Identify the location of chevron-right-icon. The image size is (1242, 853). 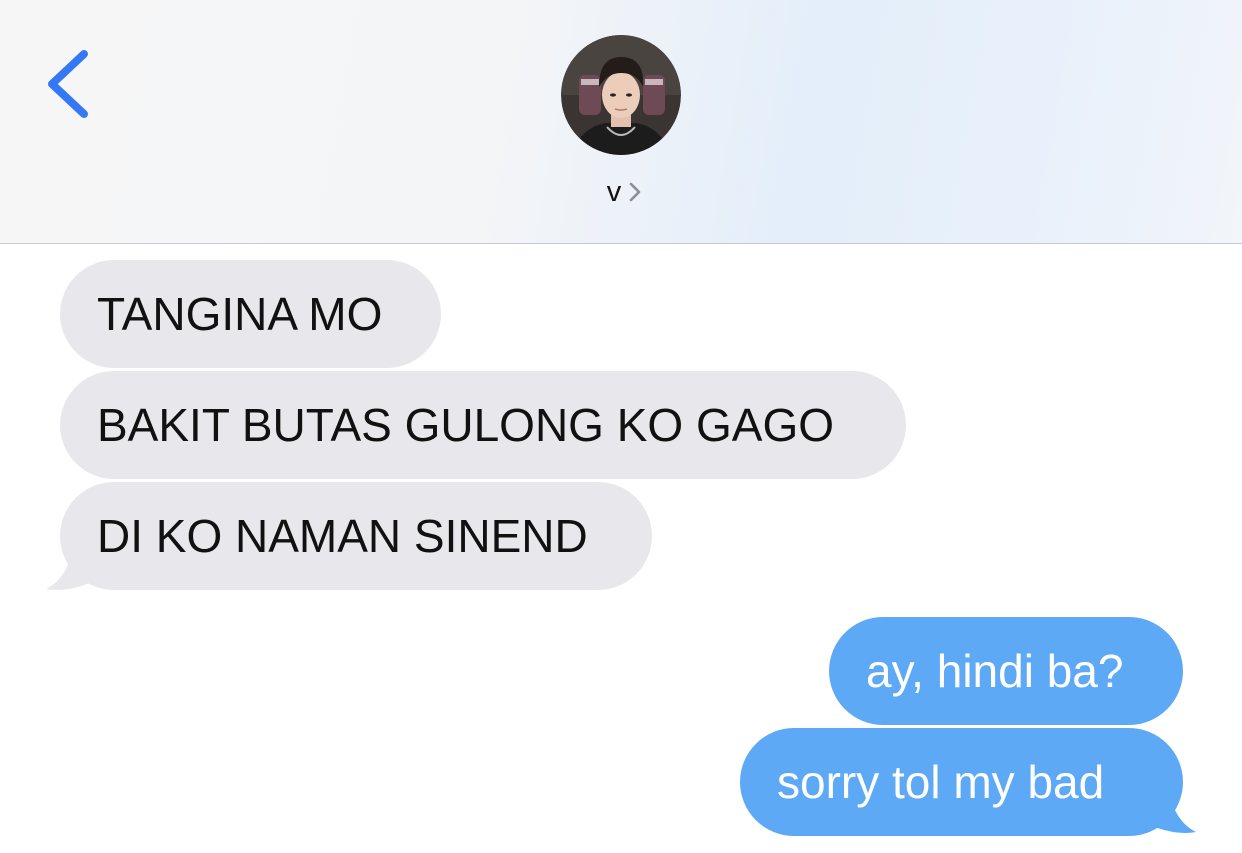
(635, 192).